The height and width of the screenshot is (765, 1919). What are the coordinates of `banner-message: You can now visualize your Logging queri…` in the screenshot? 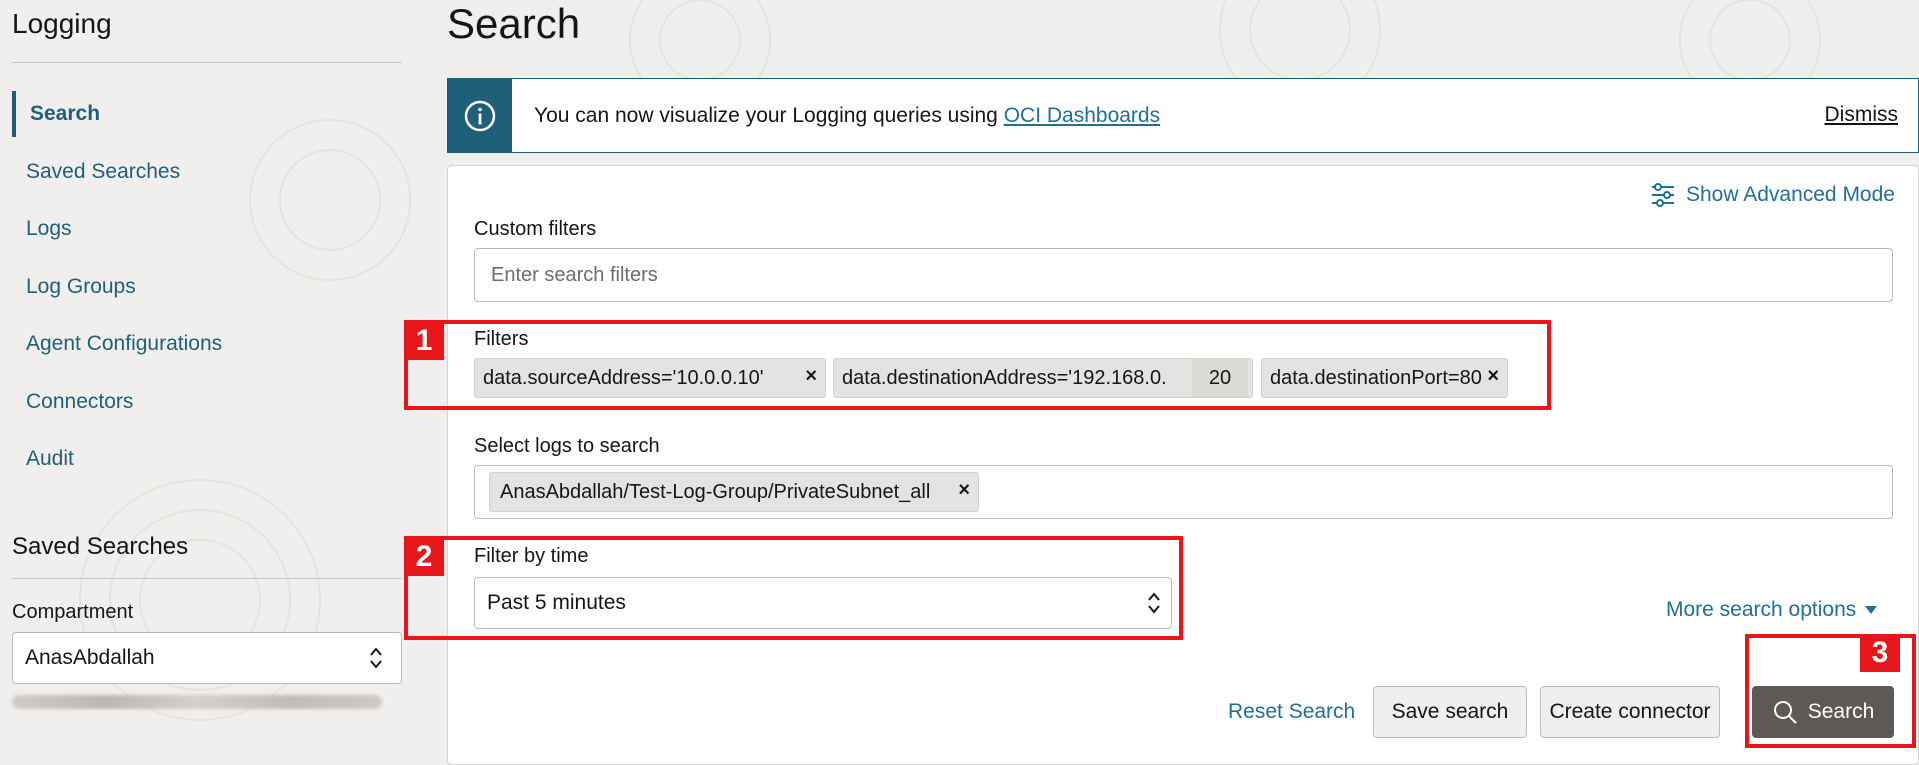 It's located at (847, 116).